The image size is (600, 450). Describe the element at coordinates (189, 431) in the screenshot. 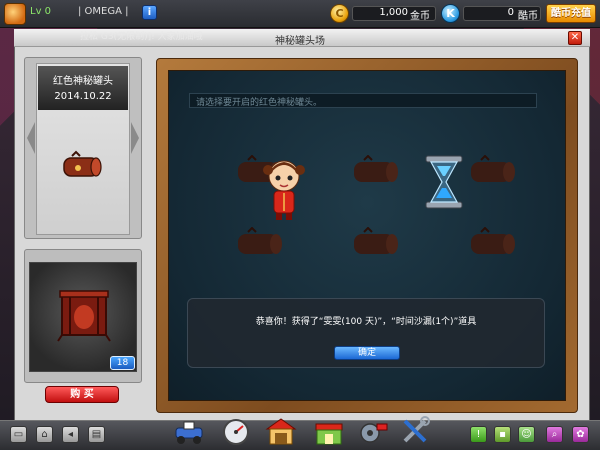

I see `kart-icon` at that location.